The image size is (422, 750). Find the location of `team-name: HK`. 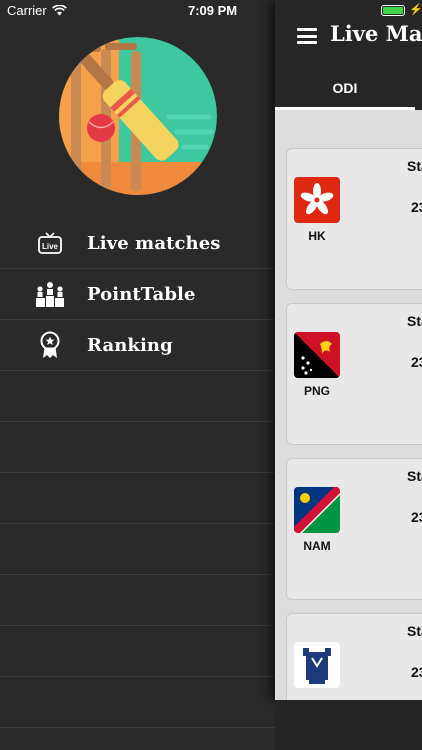

team-name: HK is located at coordinates (317, 236).